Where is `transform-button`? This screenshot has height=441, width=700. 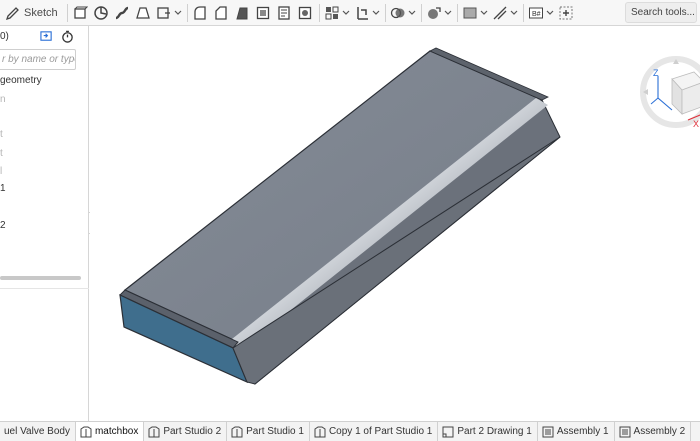 transform-button is located at coordinates (362, 13).